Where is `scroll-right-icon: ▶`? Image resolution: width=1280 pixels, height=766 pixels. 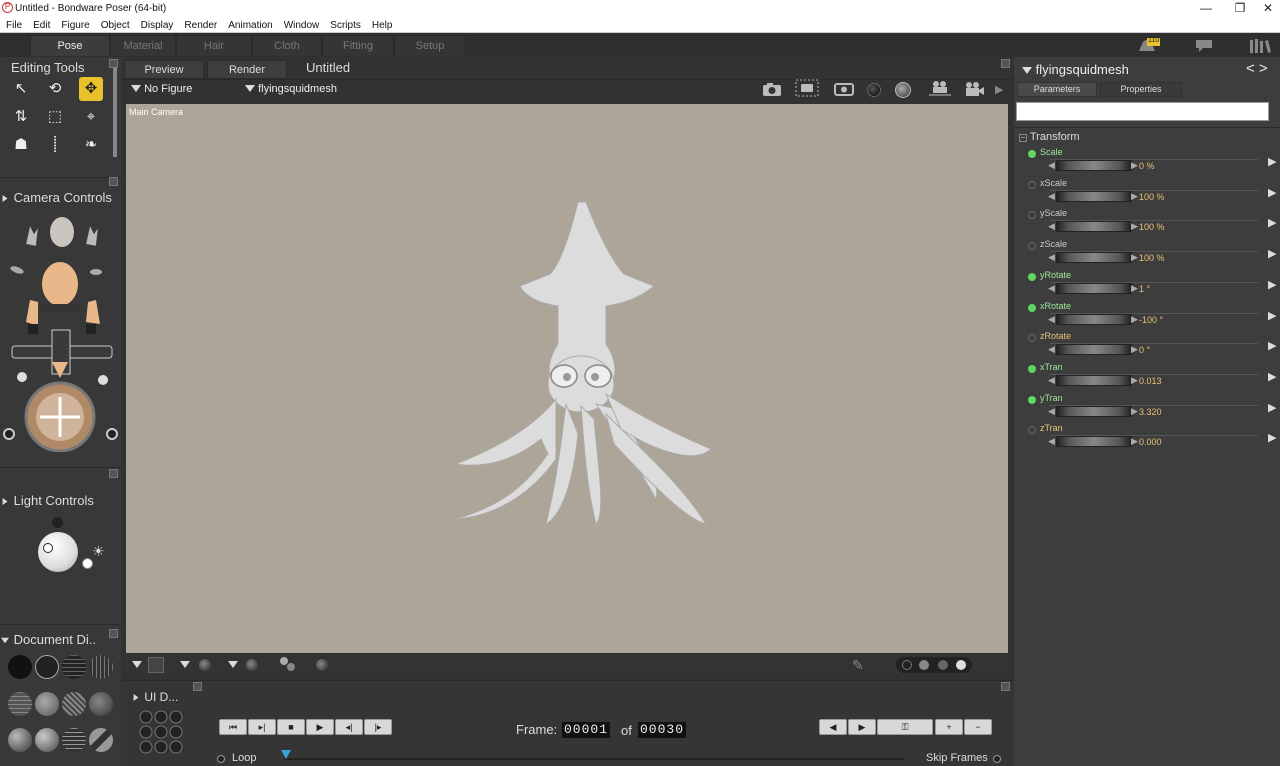
scroll-right-icon: ▶ is located at coordinates (999, 89).